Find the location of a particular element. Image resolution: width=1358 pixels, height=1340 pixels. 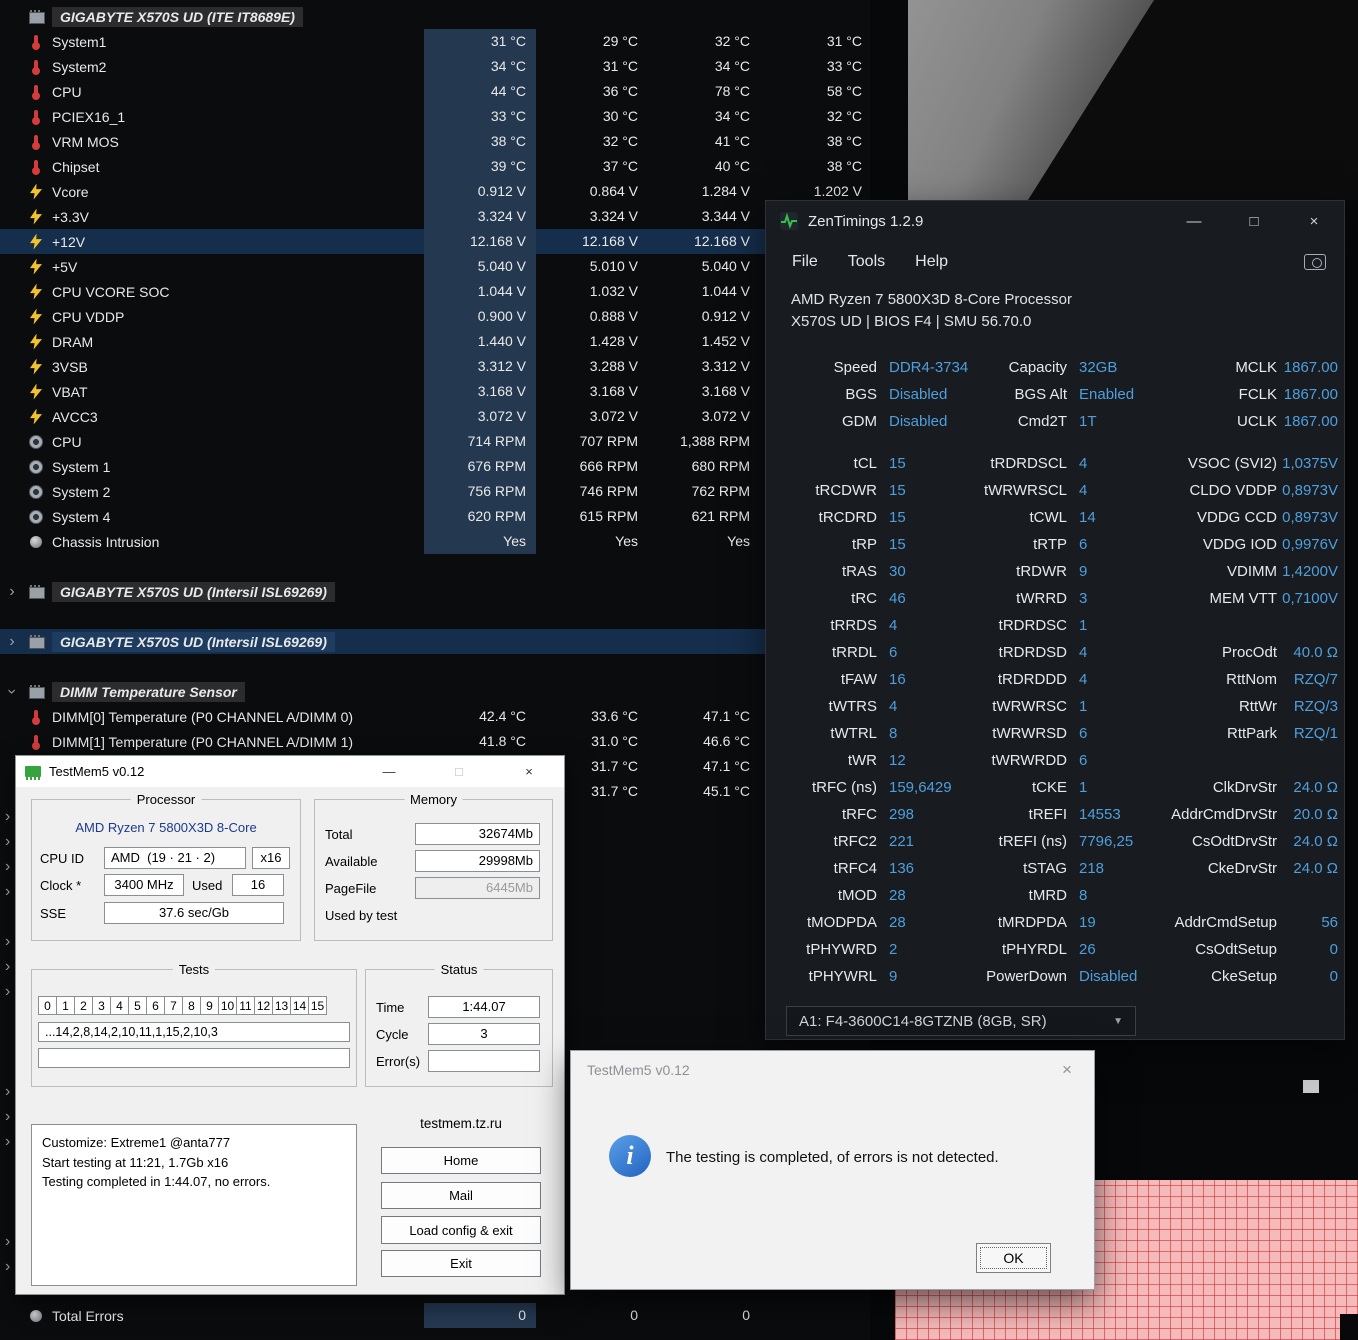

sensor-row: CPU VDDP 0.900 V 0.888 V 0.912 V is located at coordinates (435, 316).